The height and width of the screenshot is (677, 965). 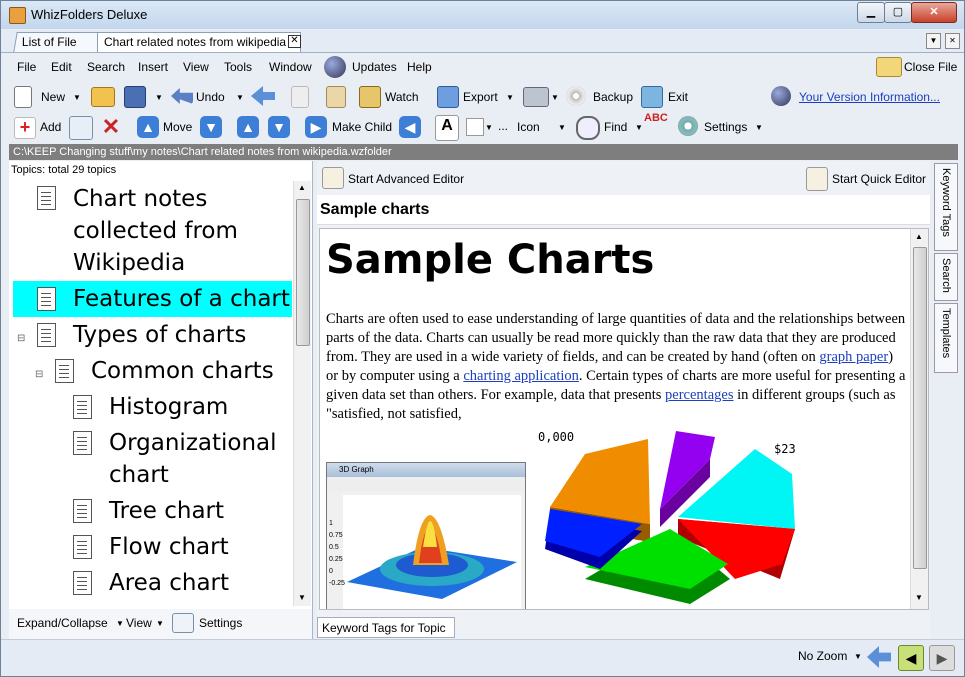 I want to click on topic-types-of-charts: Types of charts, so click(x=159, y=335).